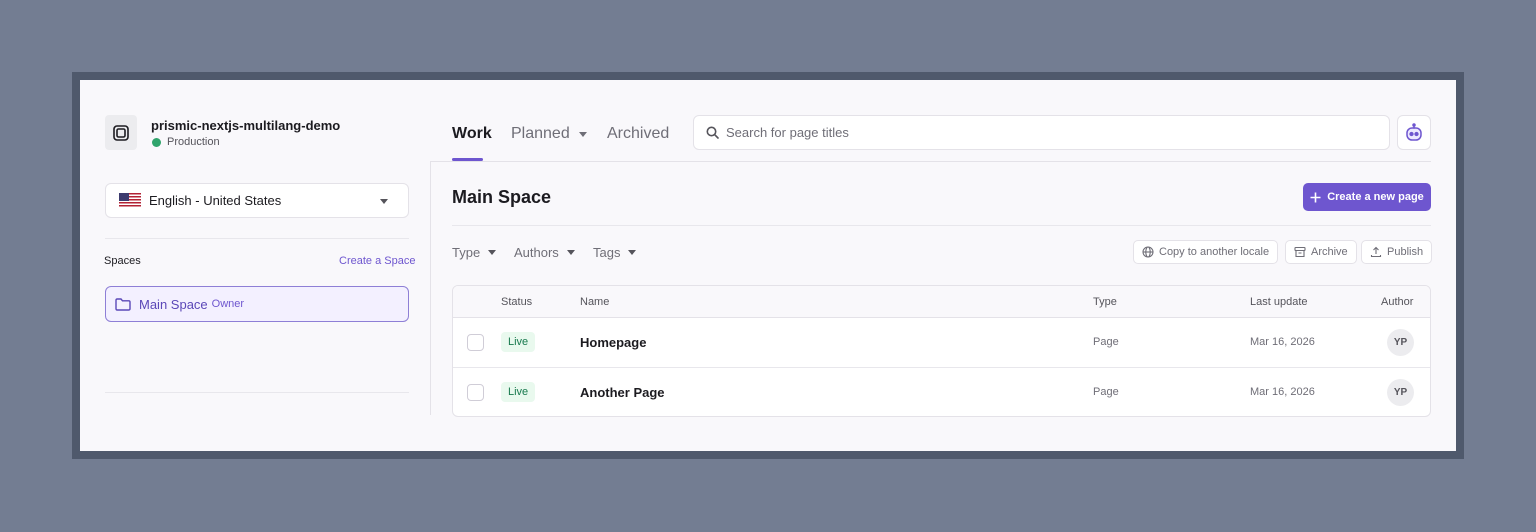 This screenshot has width=1536, height=532. I want to click on page-name: Homepage, so click(613, 342).